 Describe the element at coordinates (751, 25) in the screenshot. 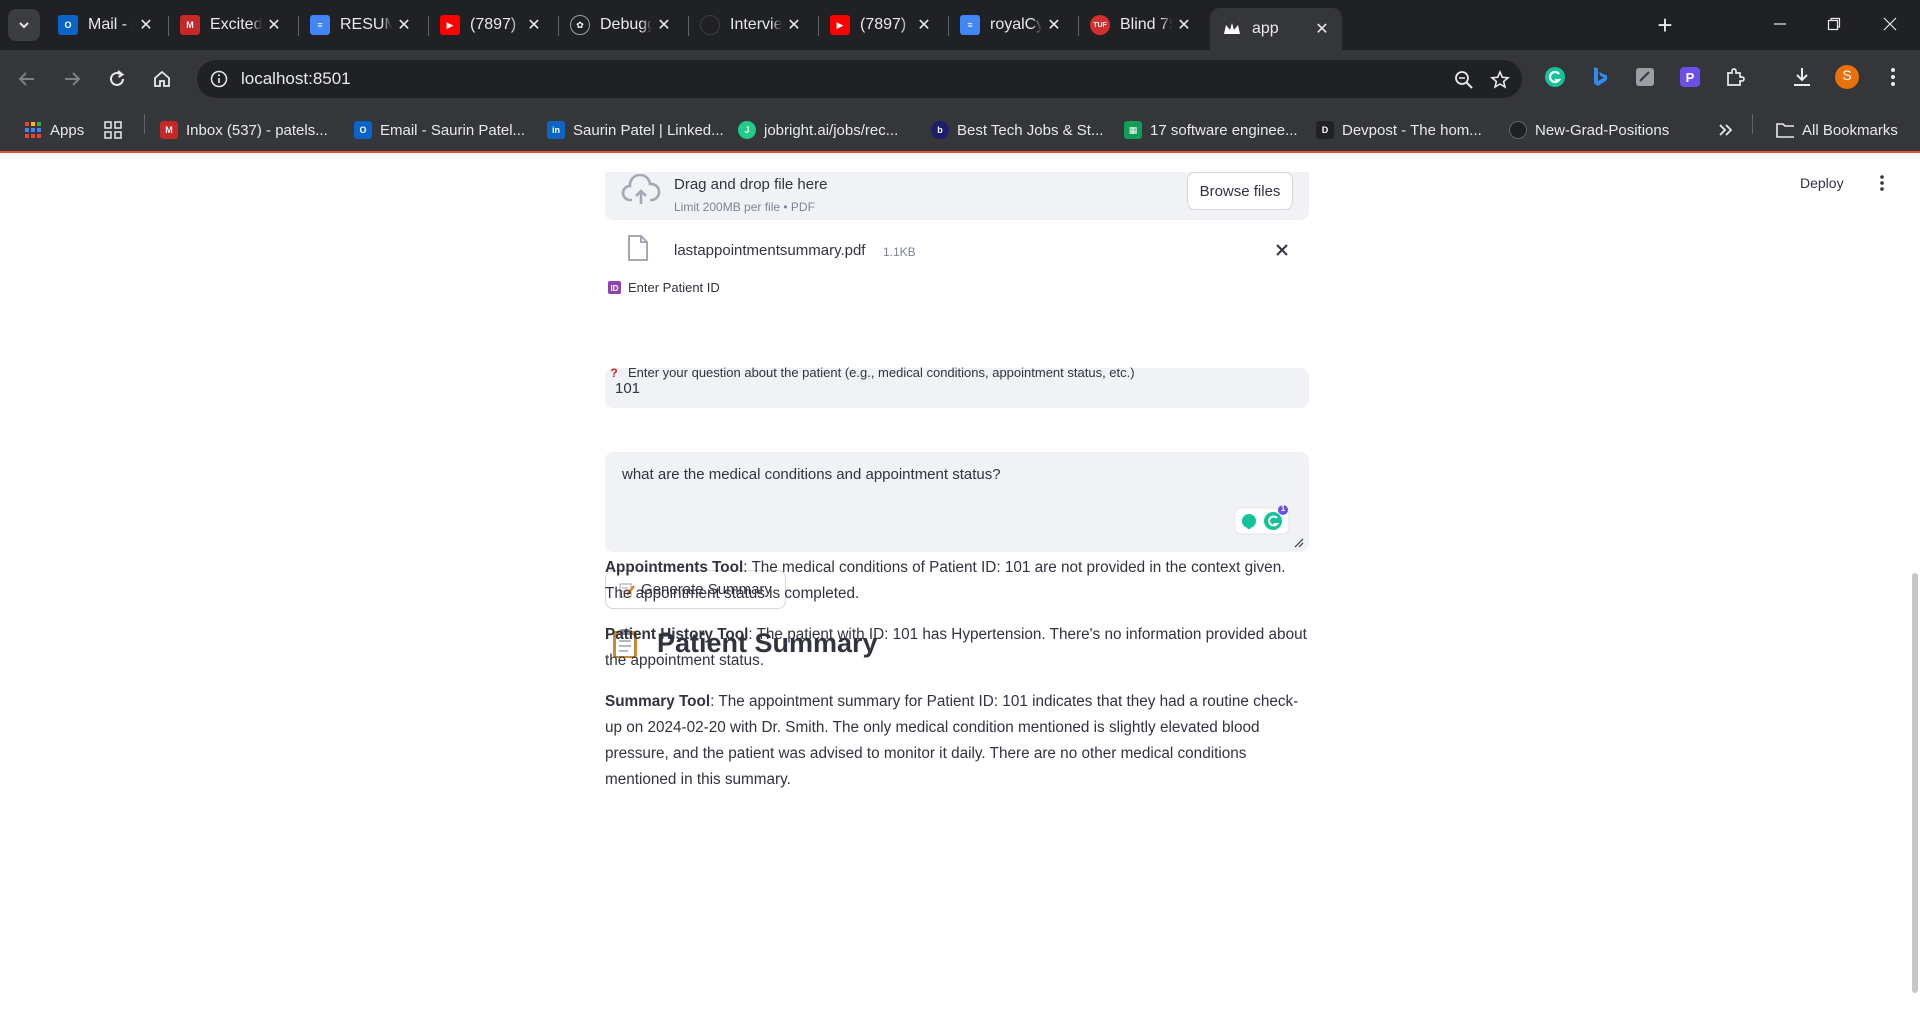

I see `tab-interview: Interview-R ✕` at that location.